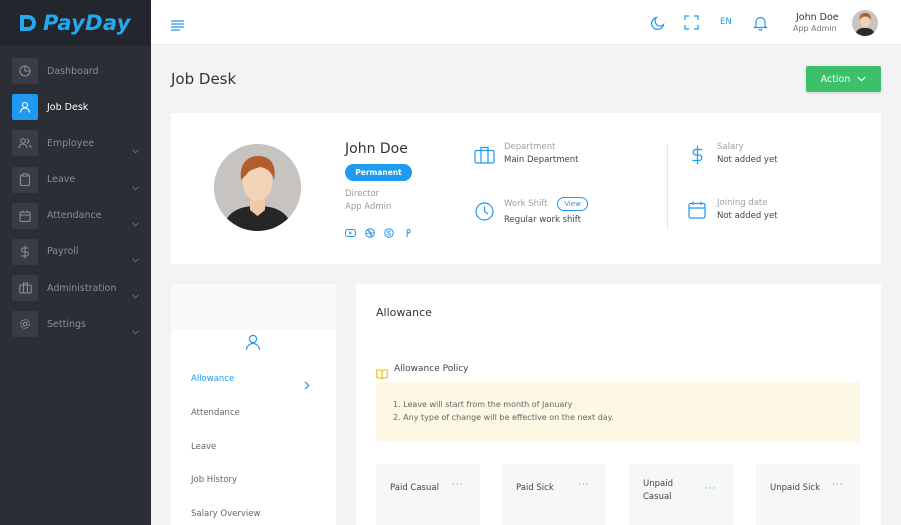 The width and height of the screenshot is (901, 525). Describe the element at coordinates (408, 232) in the screenshot. I see `pinterest-icon` at that location.